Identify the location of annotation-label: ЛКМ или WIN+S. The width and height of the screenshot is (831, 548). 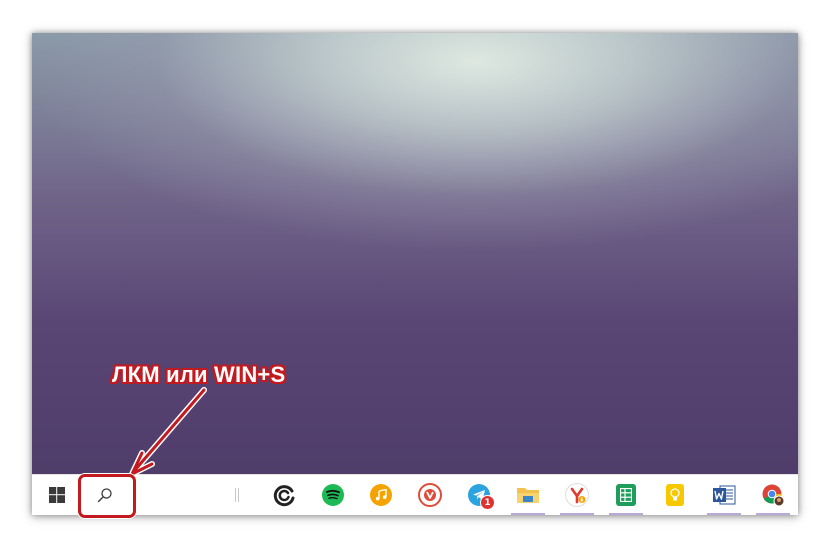
(199, 374).